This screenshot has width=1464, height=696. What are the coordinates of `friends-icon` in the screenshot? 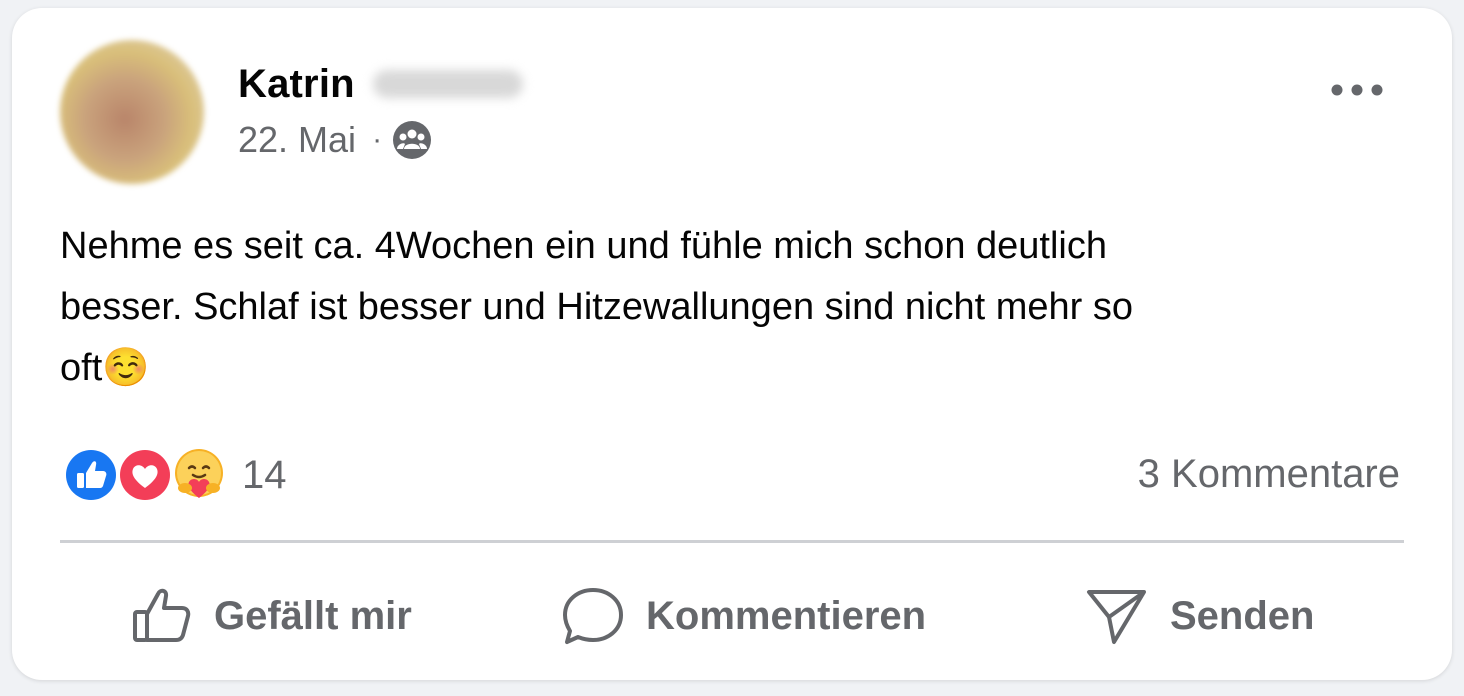 It's located at (412, 140).